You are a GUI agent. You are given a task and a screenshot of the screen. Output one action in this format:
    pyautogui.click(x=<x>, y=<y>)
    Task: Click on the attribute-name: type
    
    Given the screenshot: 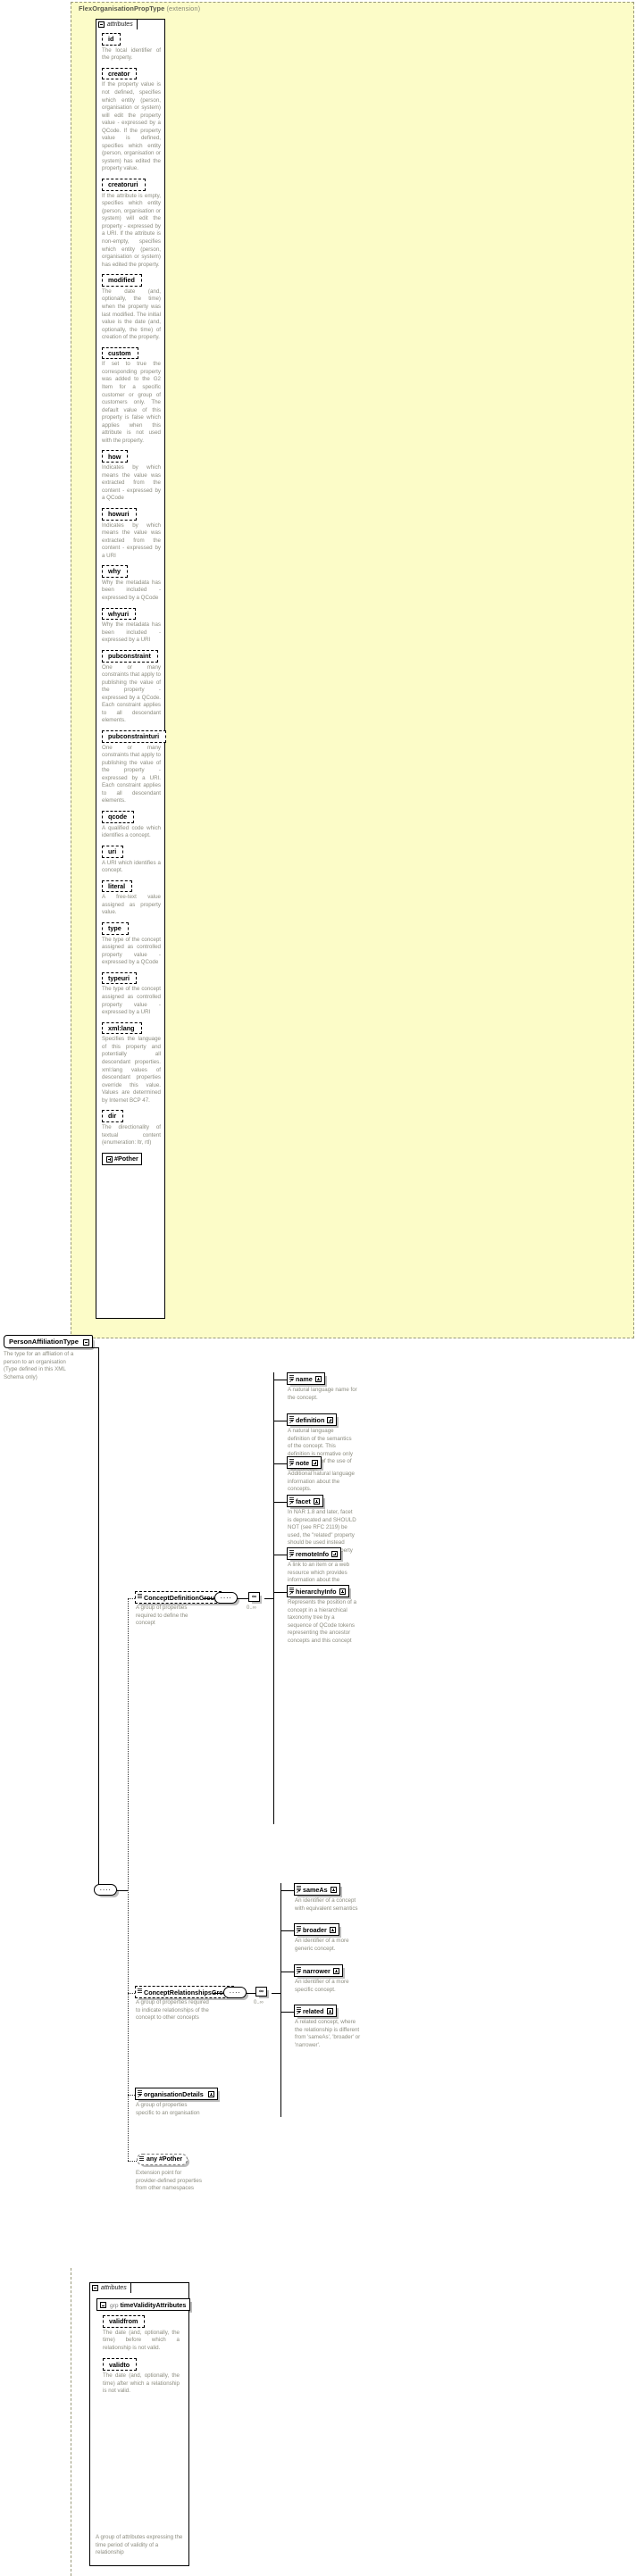 What is the action you would take?
    pyautogui.click(x=116, y=929)
    